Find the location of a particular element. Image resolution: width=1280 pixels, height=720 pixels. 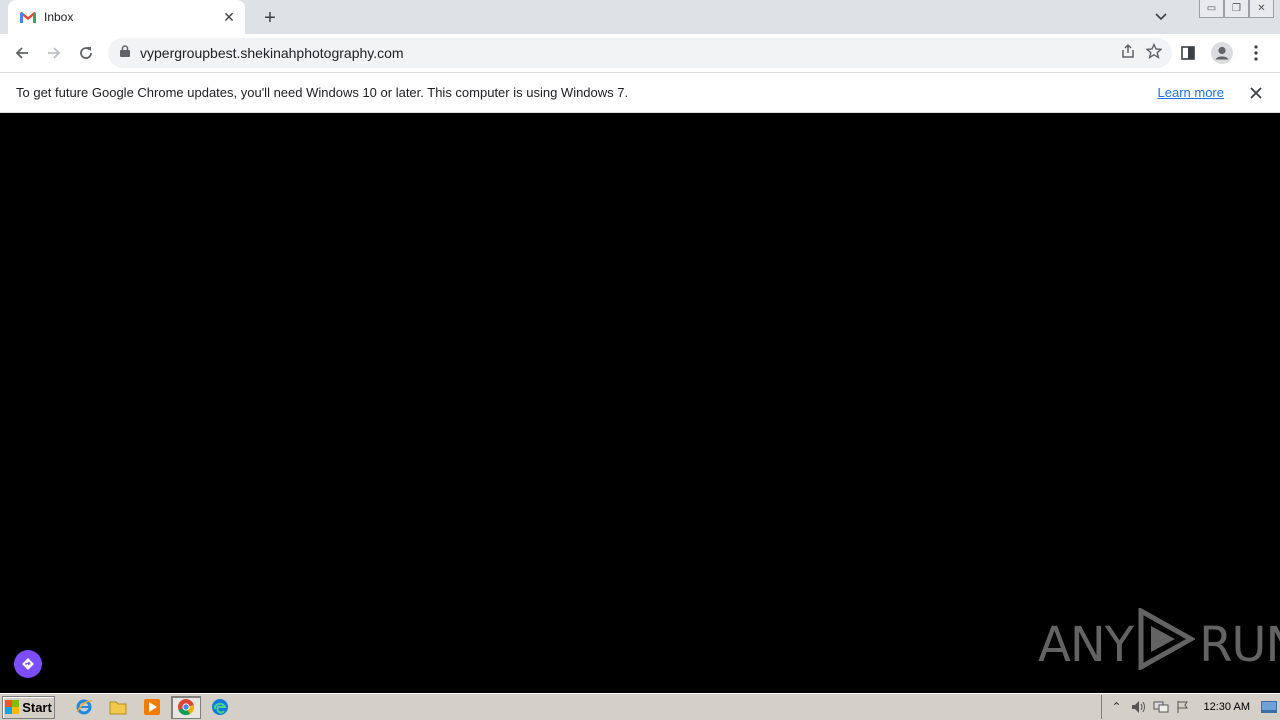

file-explorer-icon is located at coordinates (118, 707).